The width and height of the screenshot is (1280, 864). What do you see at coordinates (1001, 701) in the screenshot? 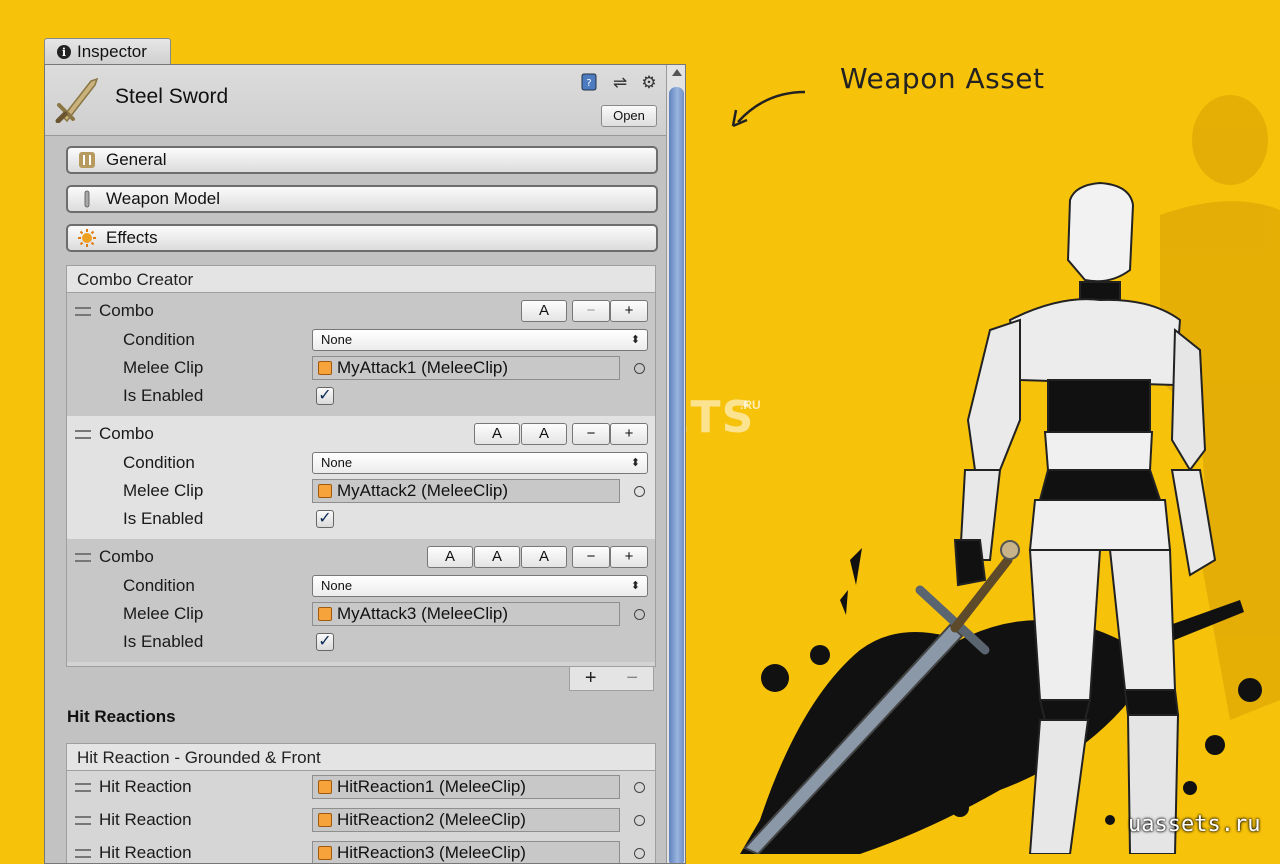
I see `ink-splash` at bounding box center [1001, 701].